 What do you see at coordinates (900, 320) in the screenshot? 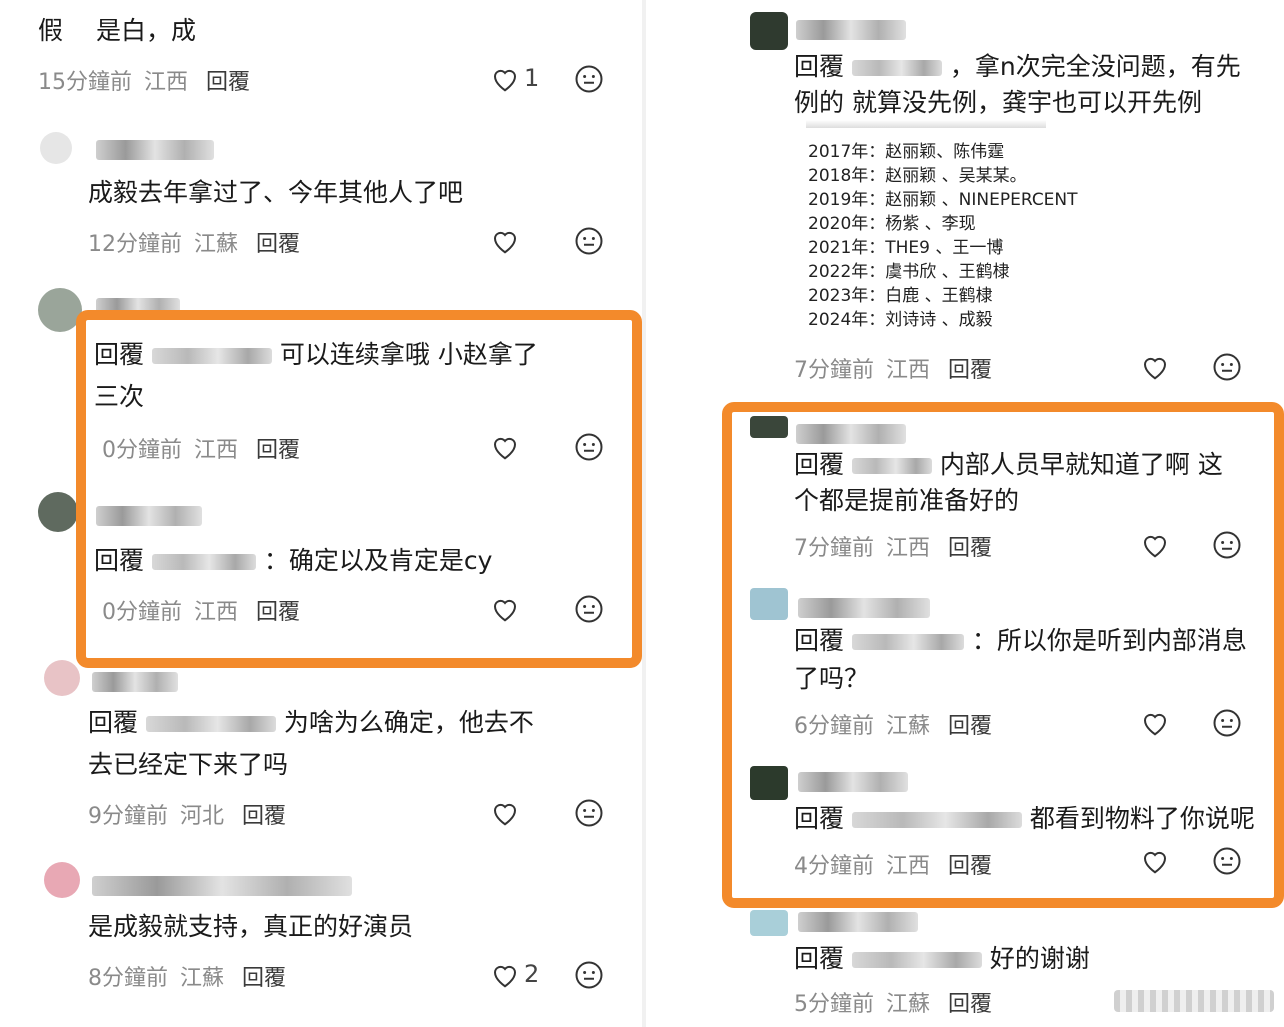
I see `year-list-item: 2024年：刘诗诗 、成毅` at bounding box center [900, 320].